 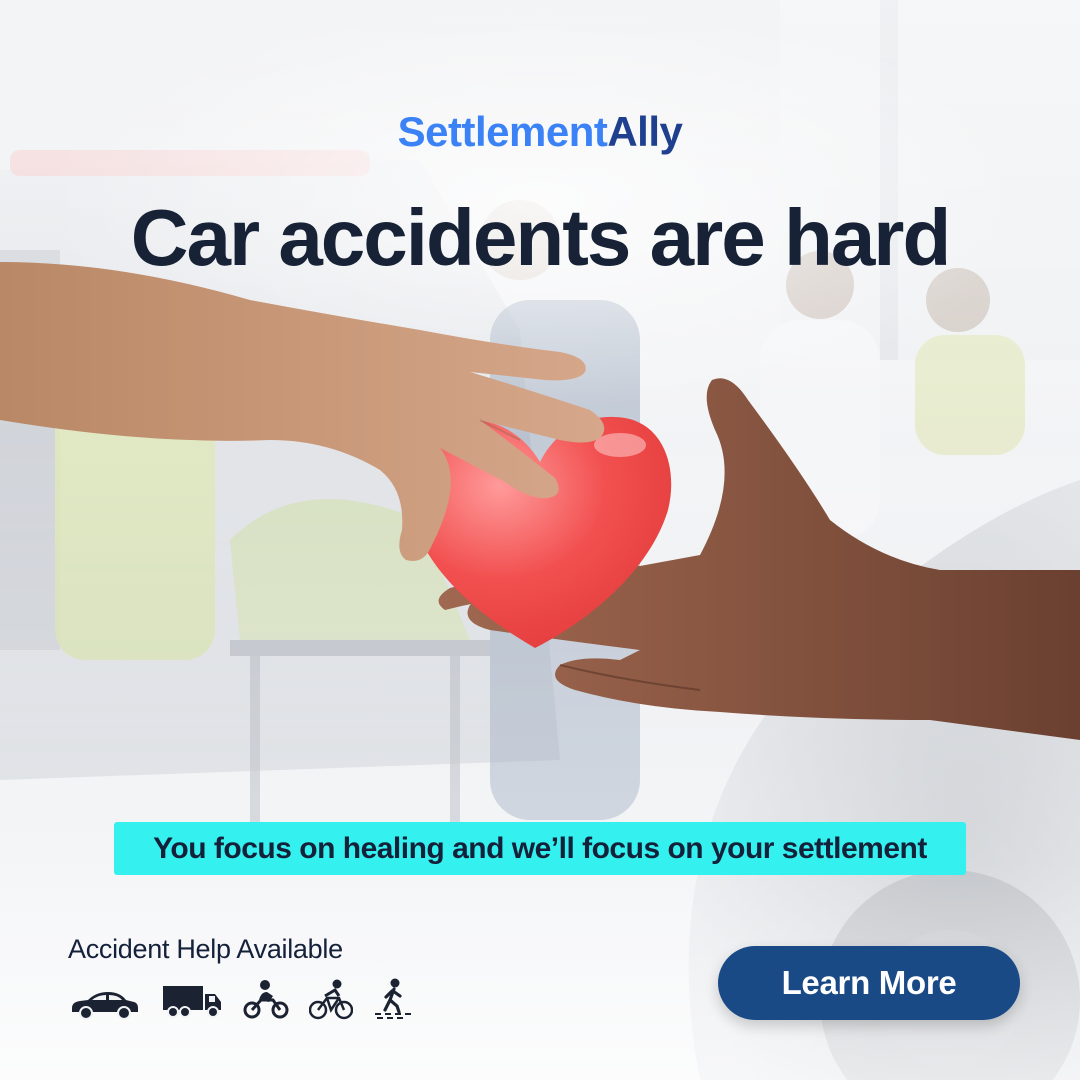 What do you see at coordinates (541, 237) in the screenshot?
I see `headline: Car accidents are hard` at bounding box center [541, 237].